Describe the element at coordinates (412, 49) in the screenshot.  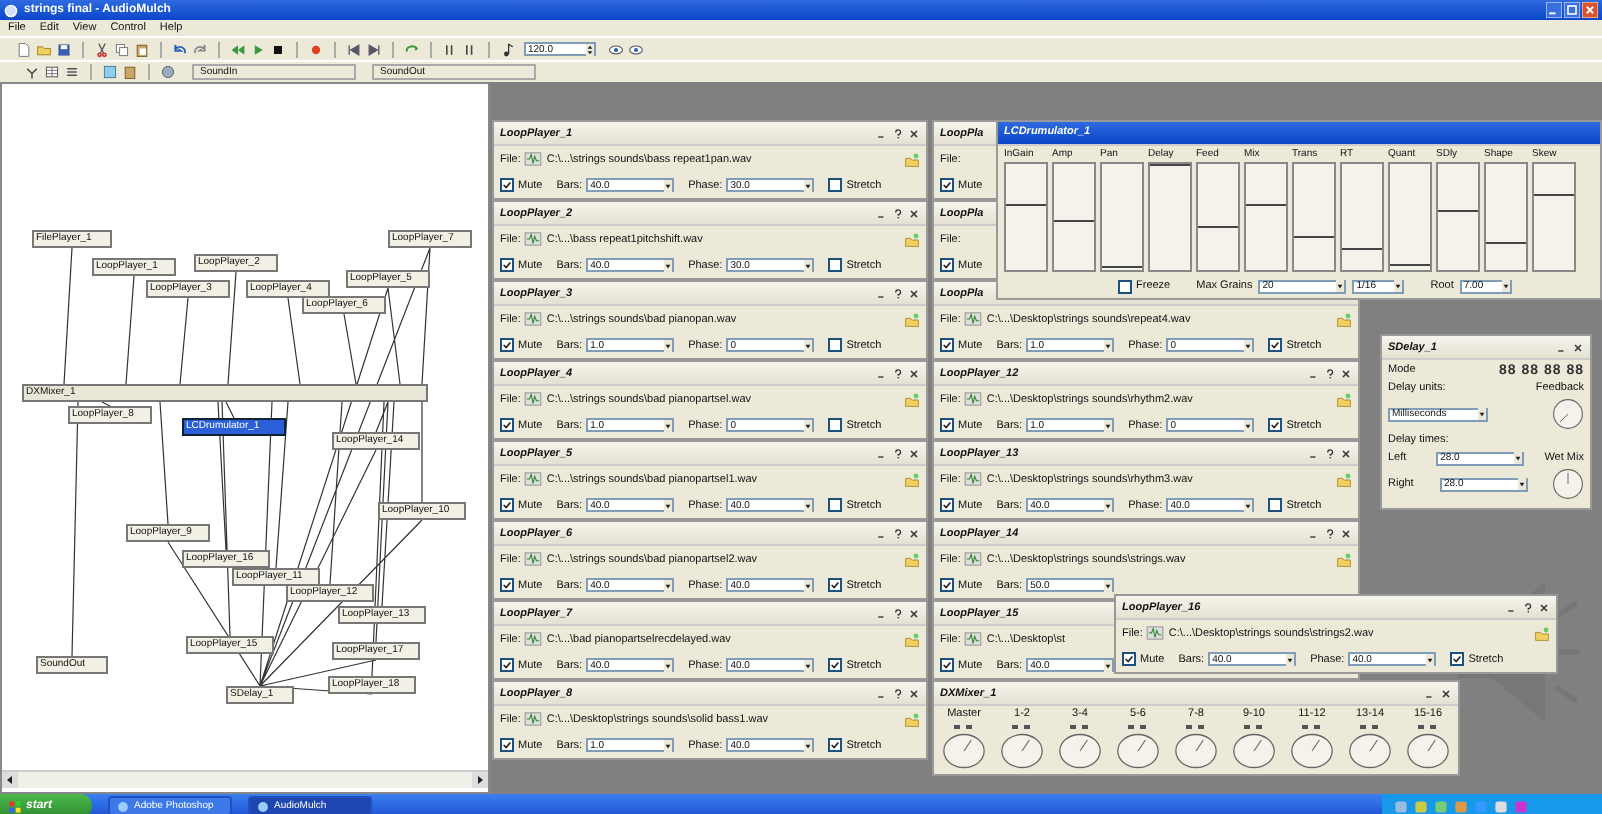
I see `loop-icon` at that location.